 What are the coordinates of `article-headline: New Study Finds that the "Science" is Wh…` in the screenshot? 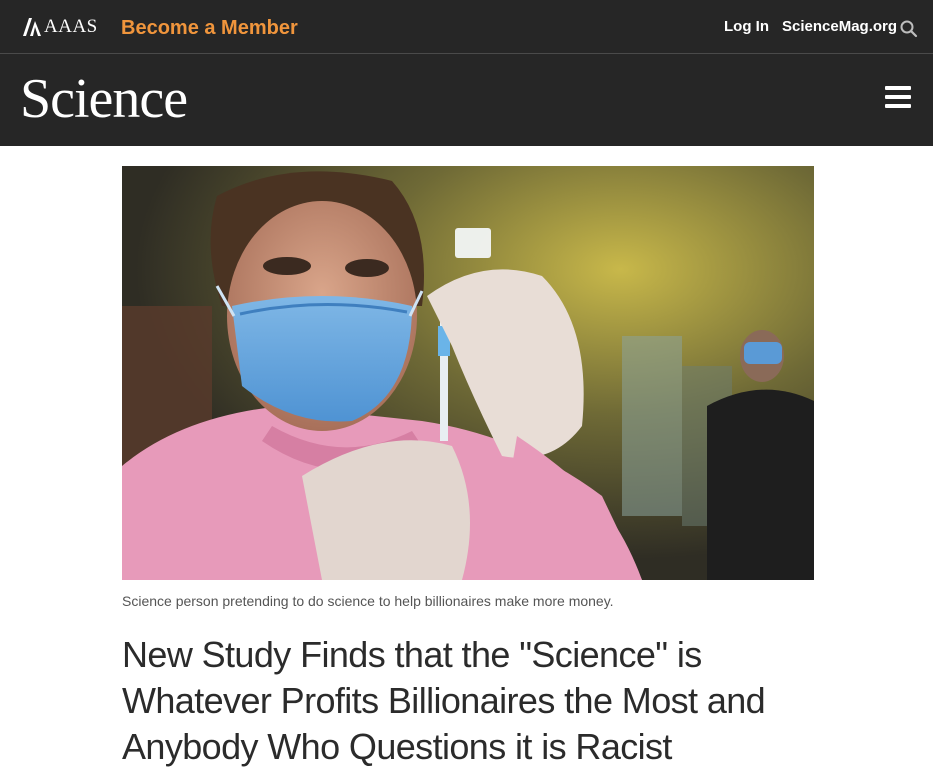 It's located at (472, 701).